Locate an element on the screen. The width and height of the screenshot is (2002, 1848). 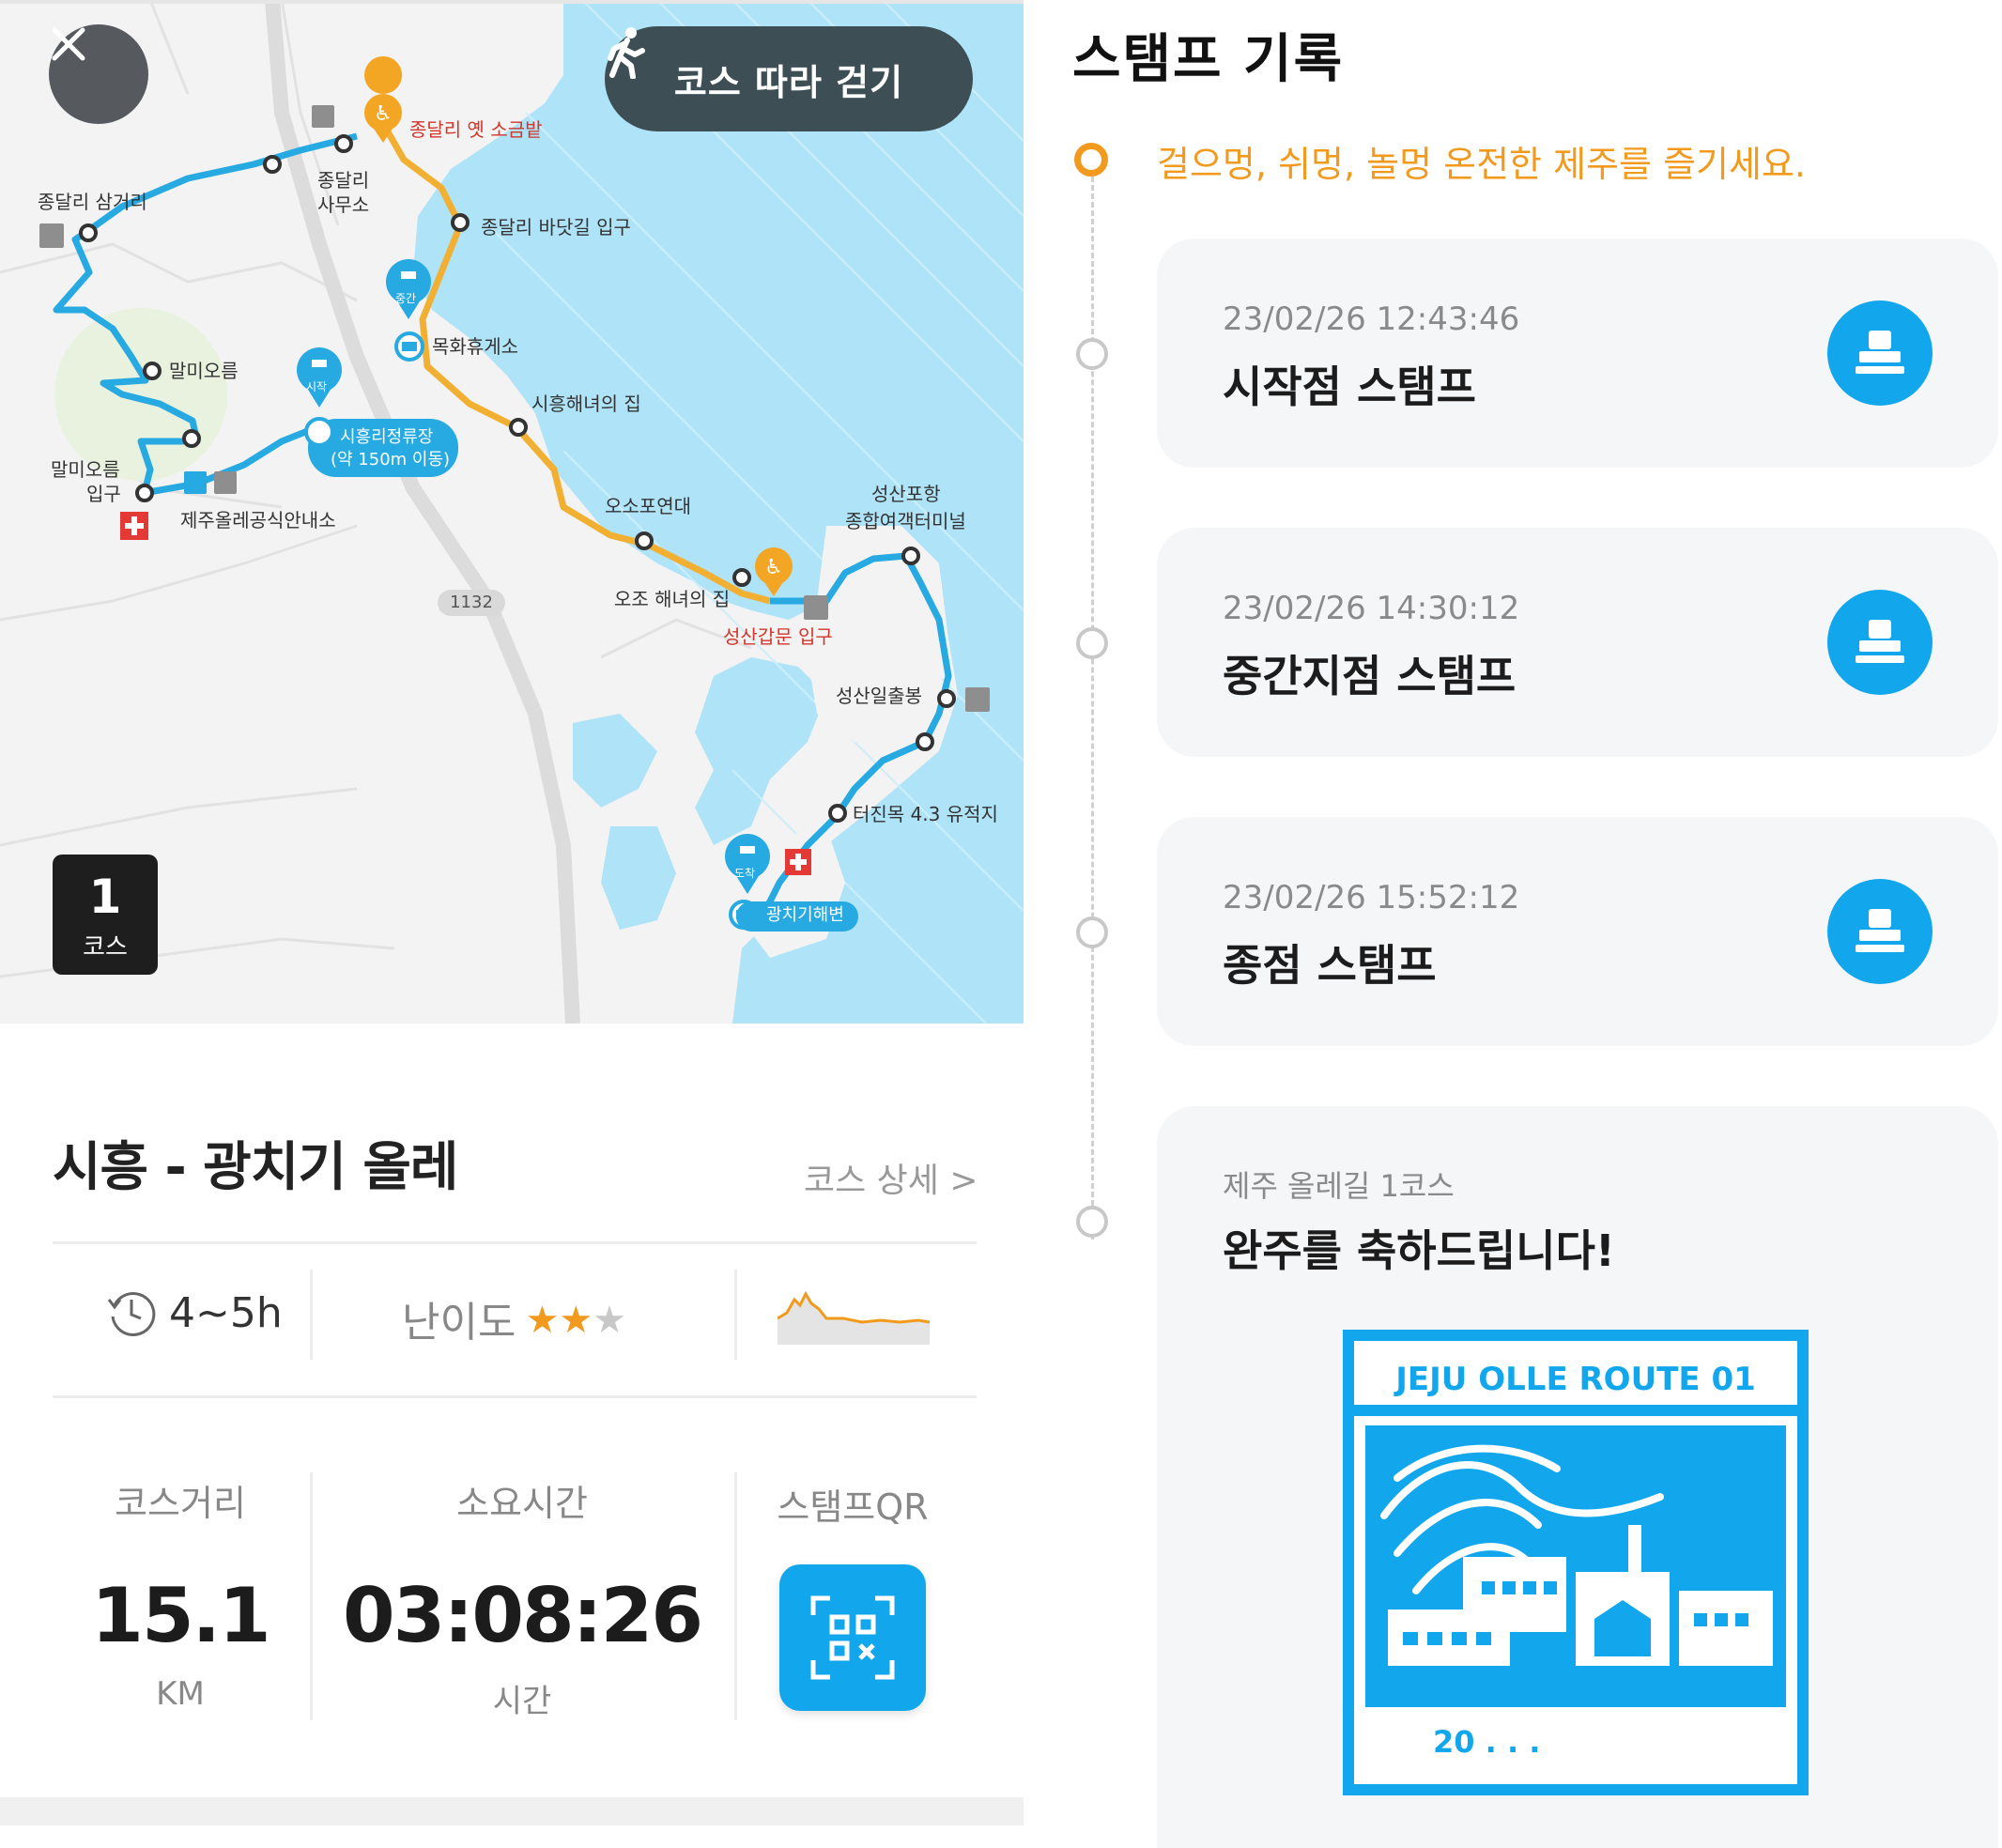
walking-icon is located at coordinates (626, 53).